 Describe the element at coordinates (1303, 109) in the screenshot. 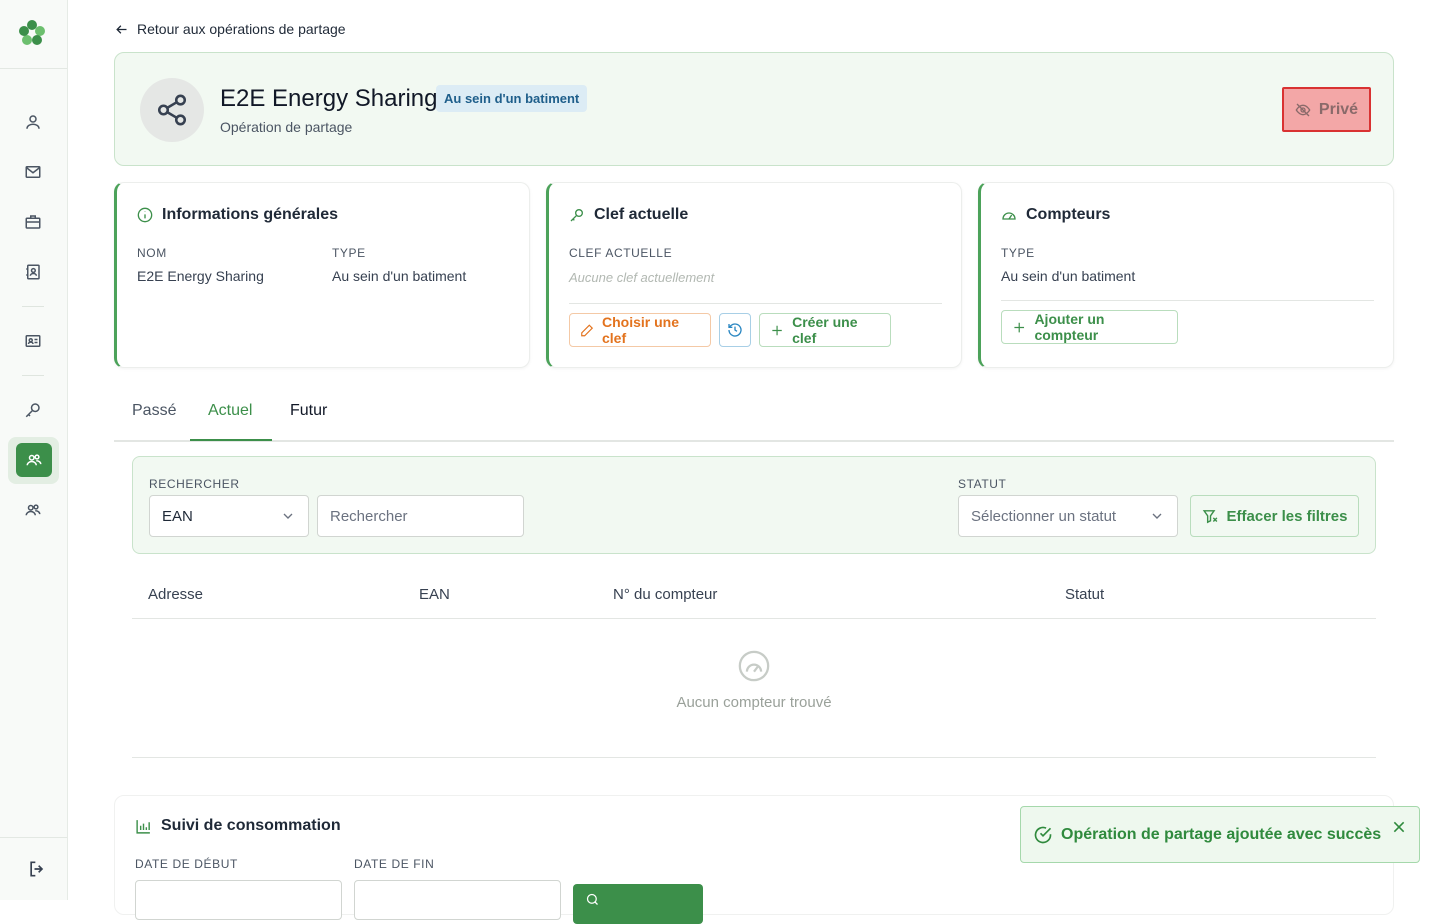

I see `eye-off-icon` at that location.